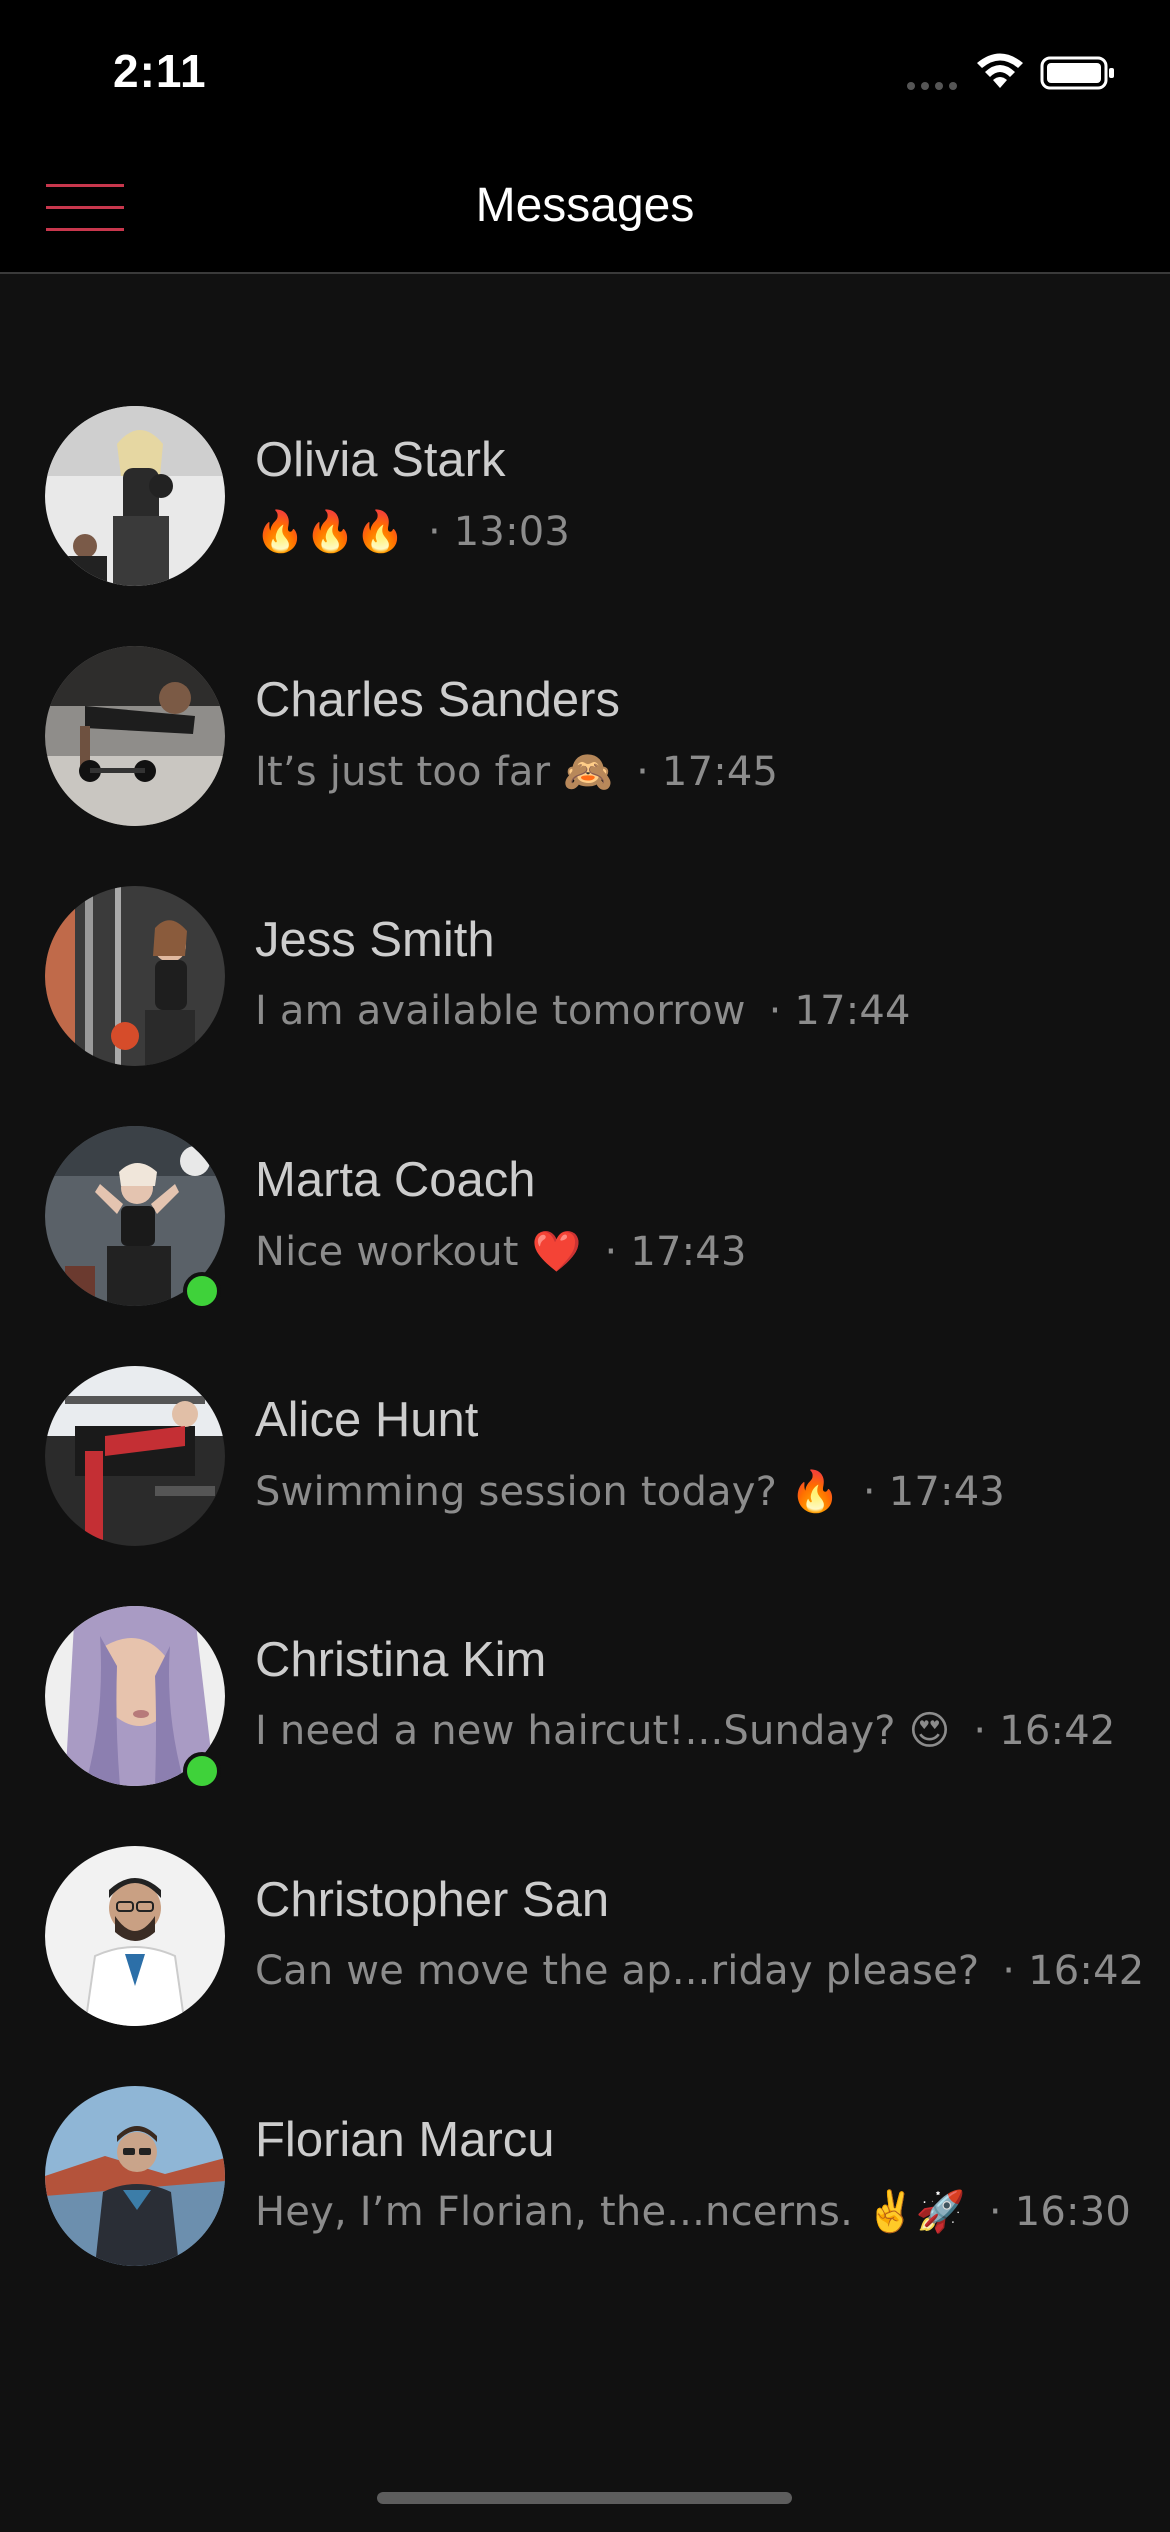  I want to click on conversation-row: Marta Coach Nice workout ❤️ · 17:43, so click(585, 1241).